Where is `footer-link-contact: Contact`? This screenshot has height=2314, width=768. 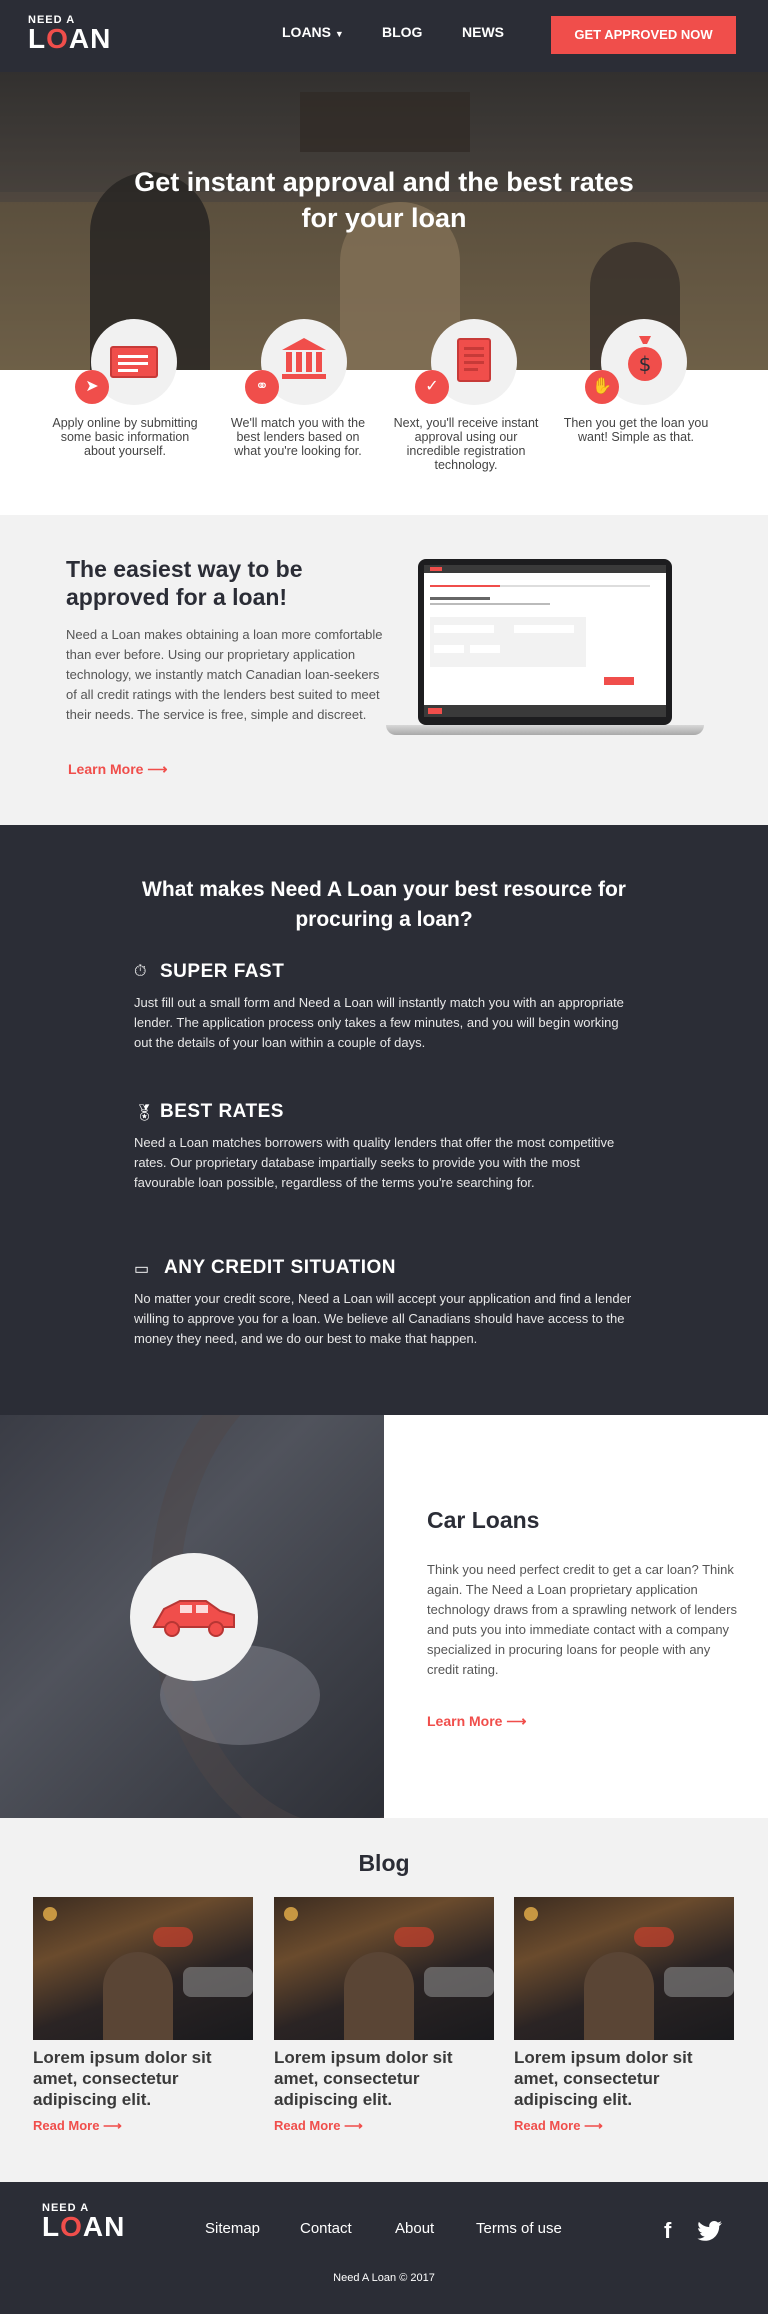 footer-link-contact: Contact is located at coordinates (326, 2228).